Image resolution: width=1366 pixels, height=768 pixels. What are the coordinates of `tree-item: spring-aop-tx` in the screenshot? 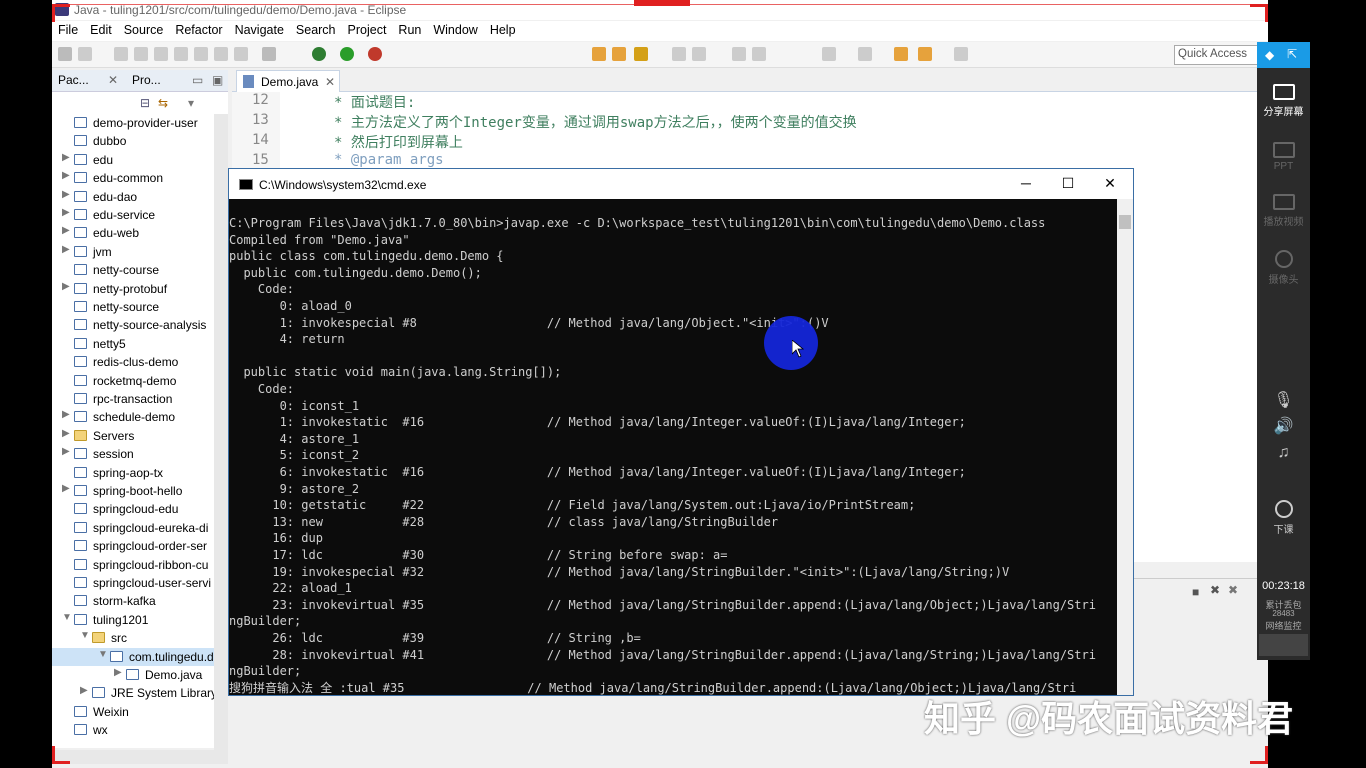 It's located at (133, 473).